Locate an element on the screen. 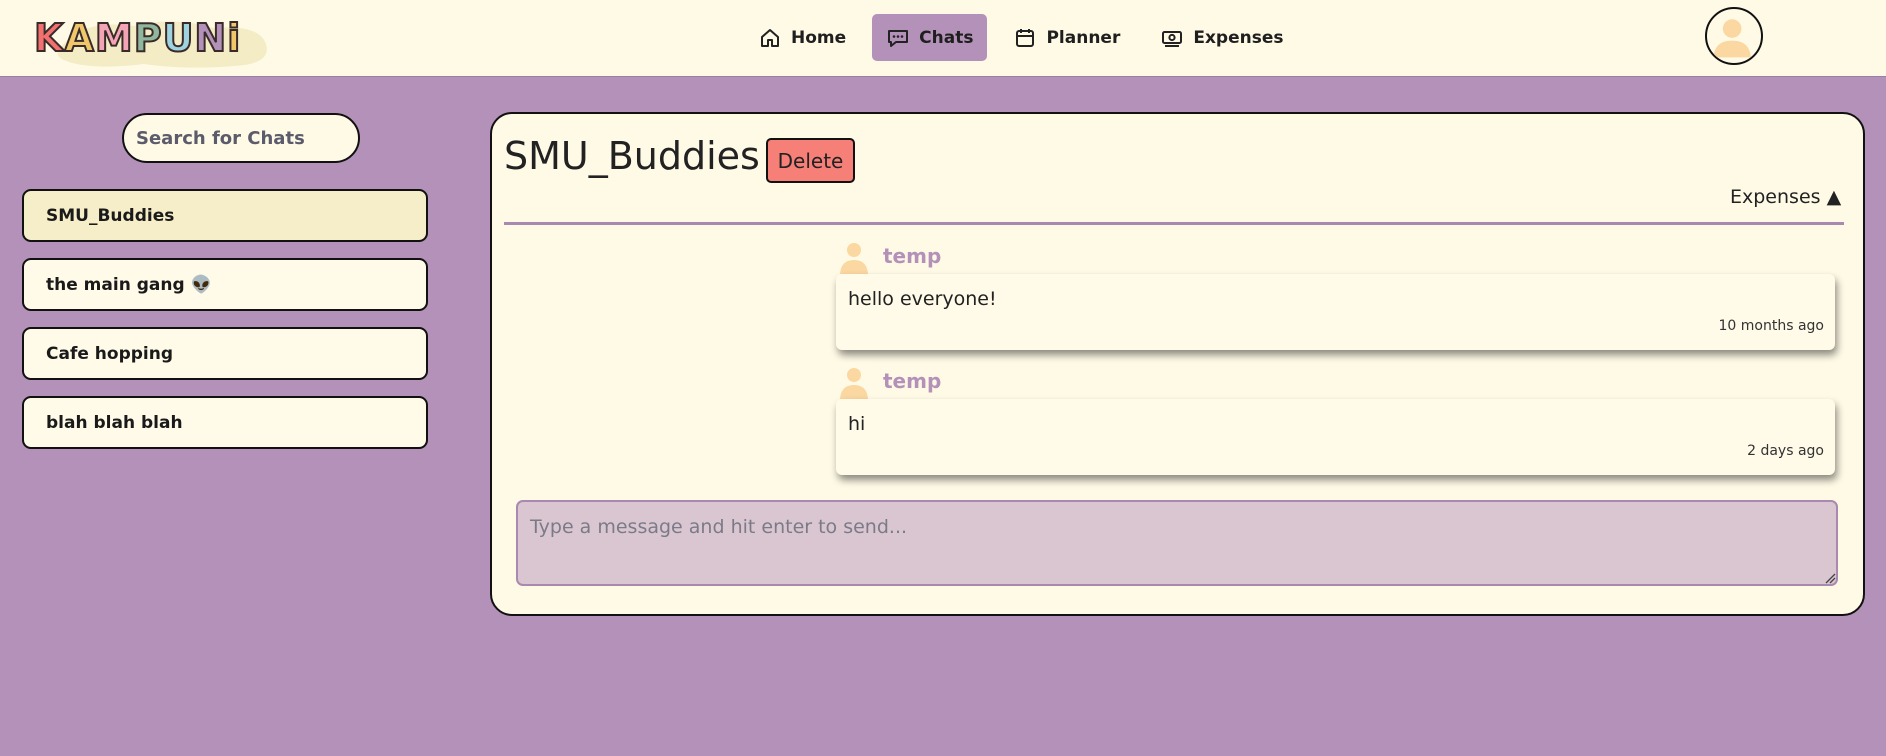  chat-title: SMU_Buddies is located at coordinates (632, 156).